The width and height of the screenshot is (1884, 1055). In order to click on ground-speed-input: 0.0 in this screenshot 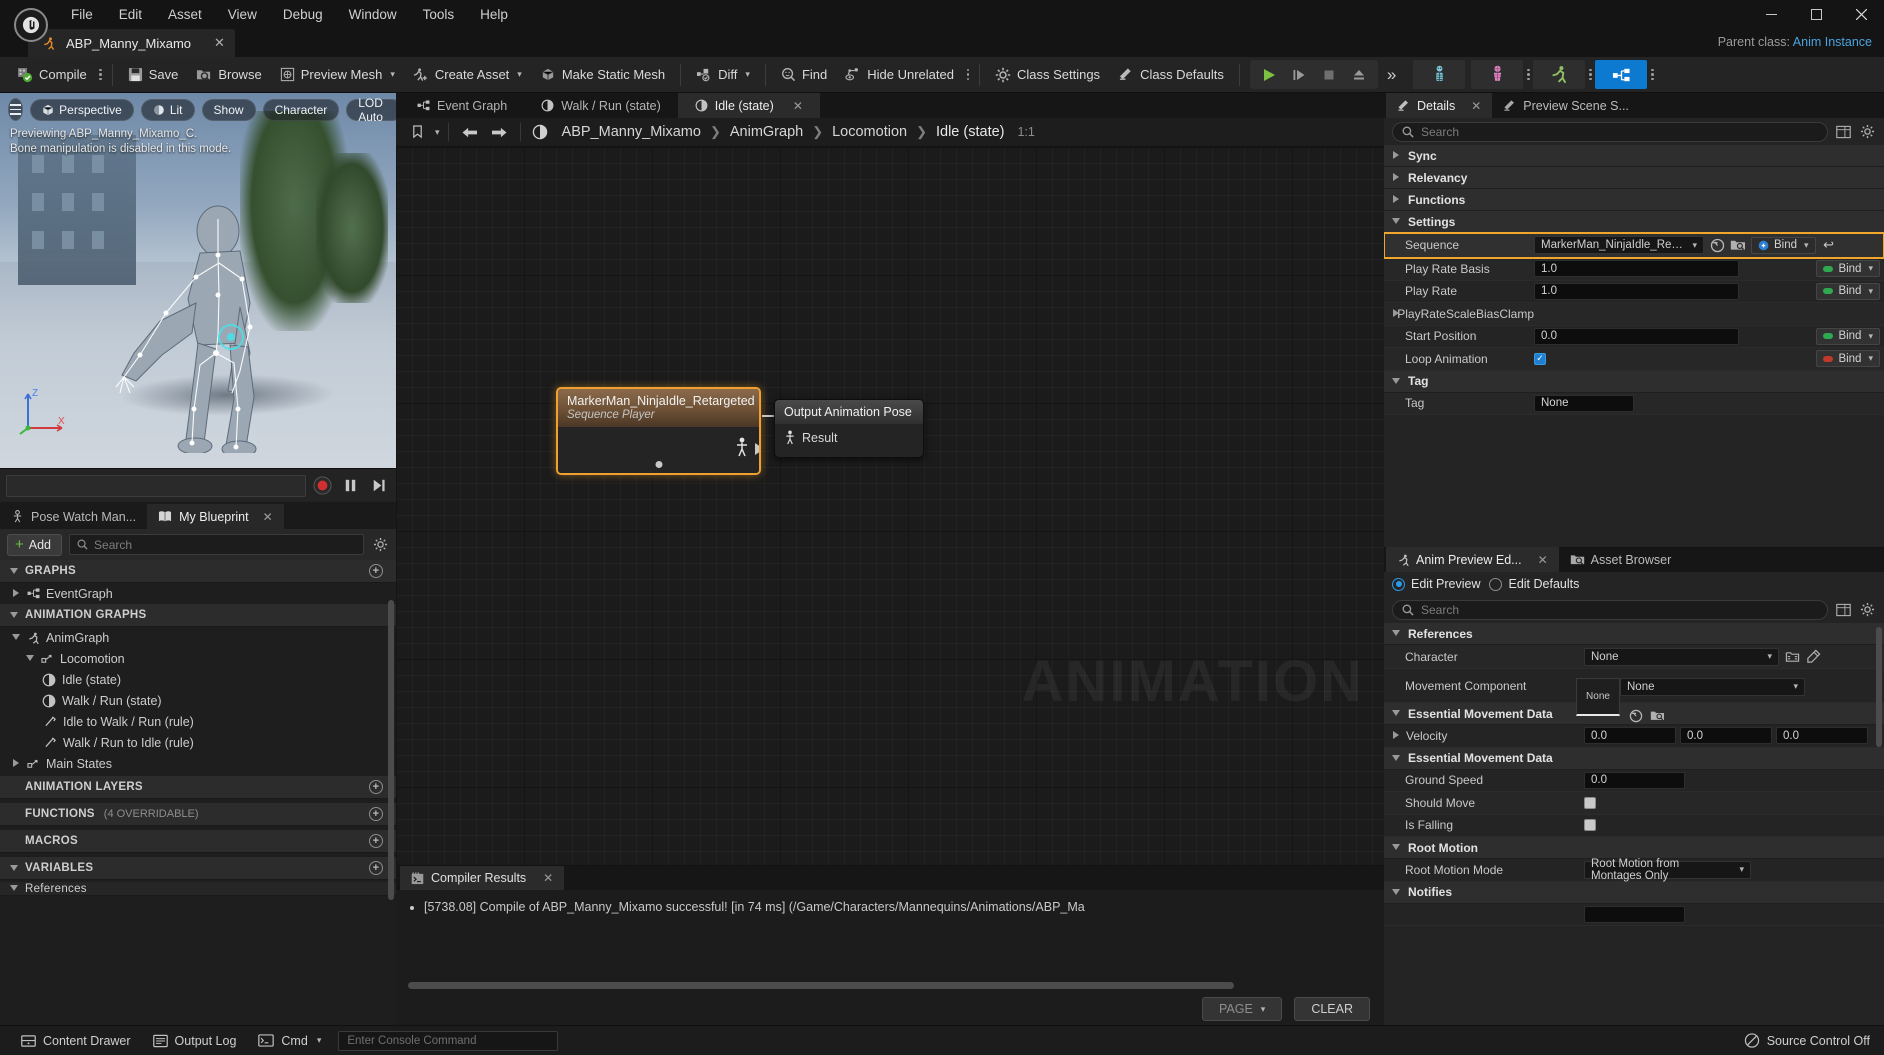, I will do `click(1634, 780)`.